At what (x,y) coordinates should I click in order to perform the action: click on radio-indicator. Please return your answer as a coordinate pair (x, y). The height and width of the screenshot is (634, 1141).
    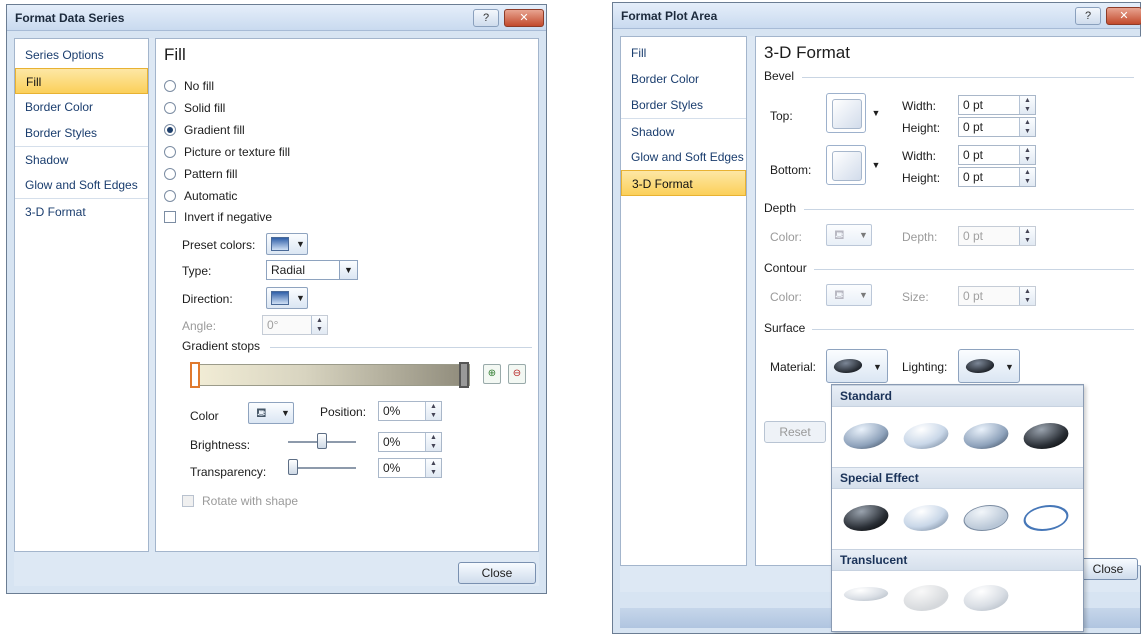
    Looking at the image, I should click on (170, 196).